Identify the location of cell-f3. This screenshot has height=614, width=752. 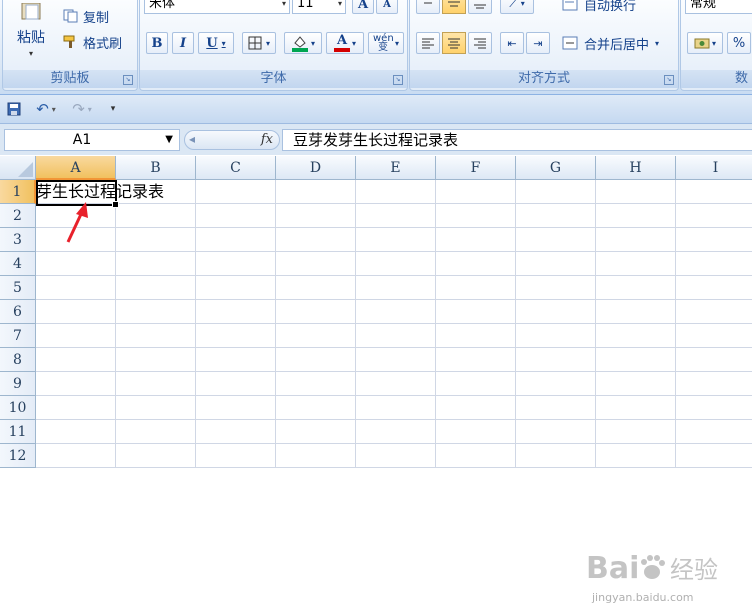
(476, 240).